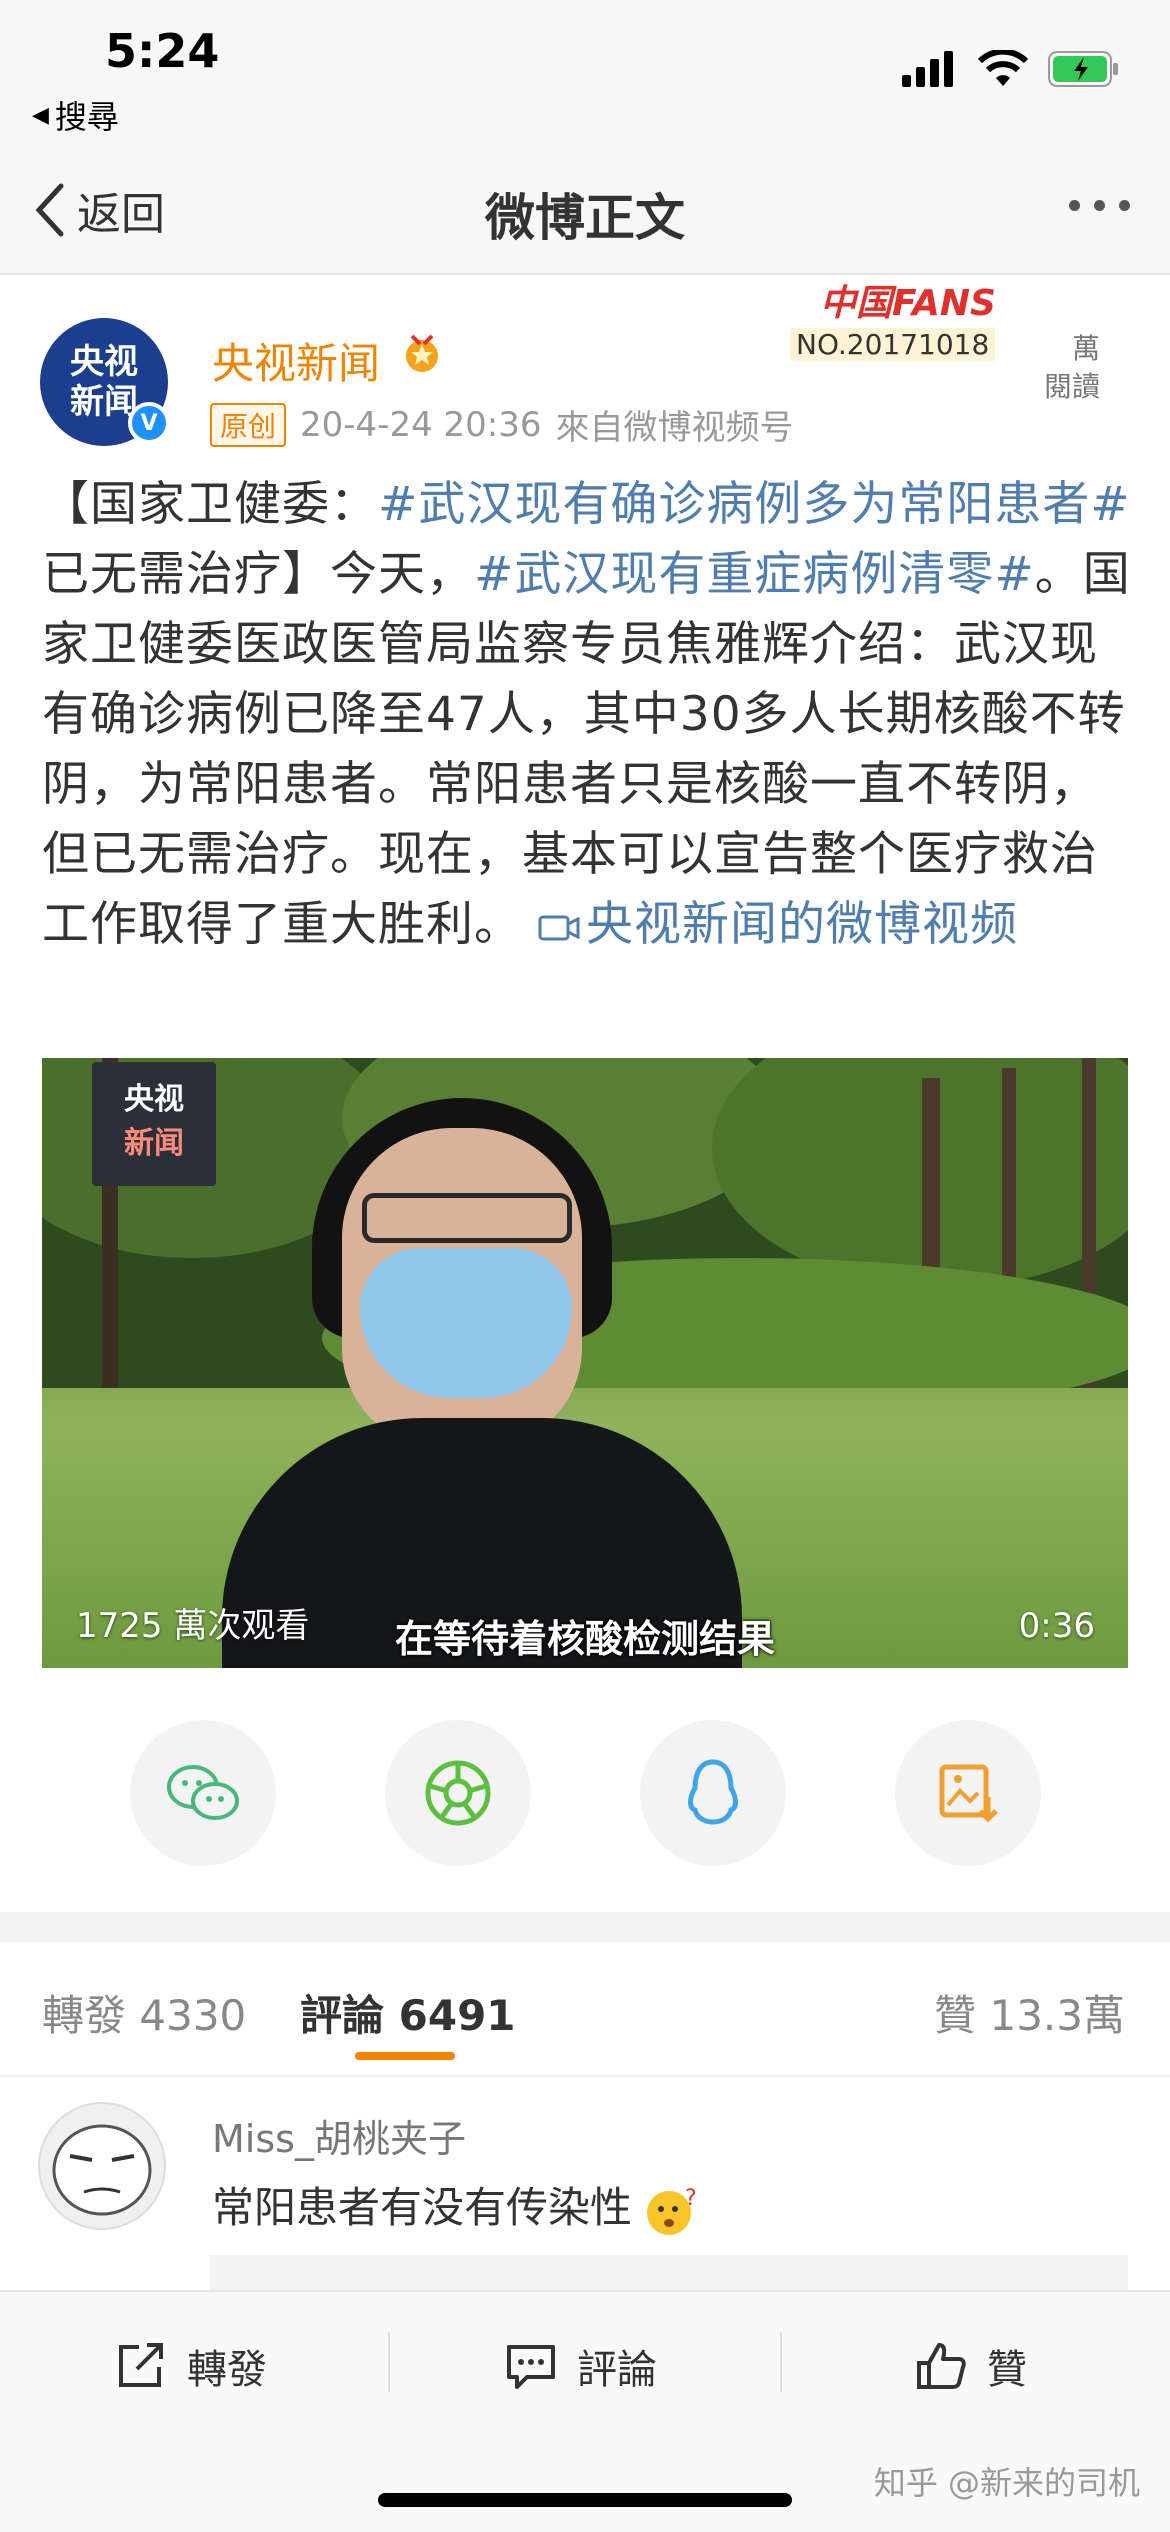 The width and height of the screenshot is (1170, 2532). I want to click on post-timestamp: 20-4-24 20:36, so click(421, 424).